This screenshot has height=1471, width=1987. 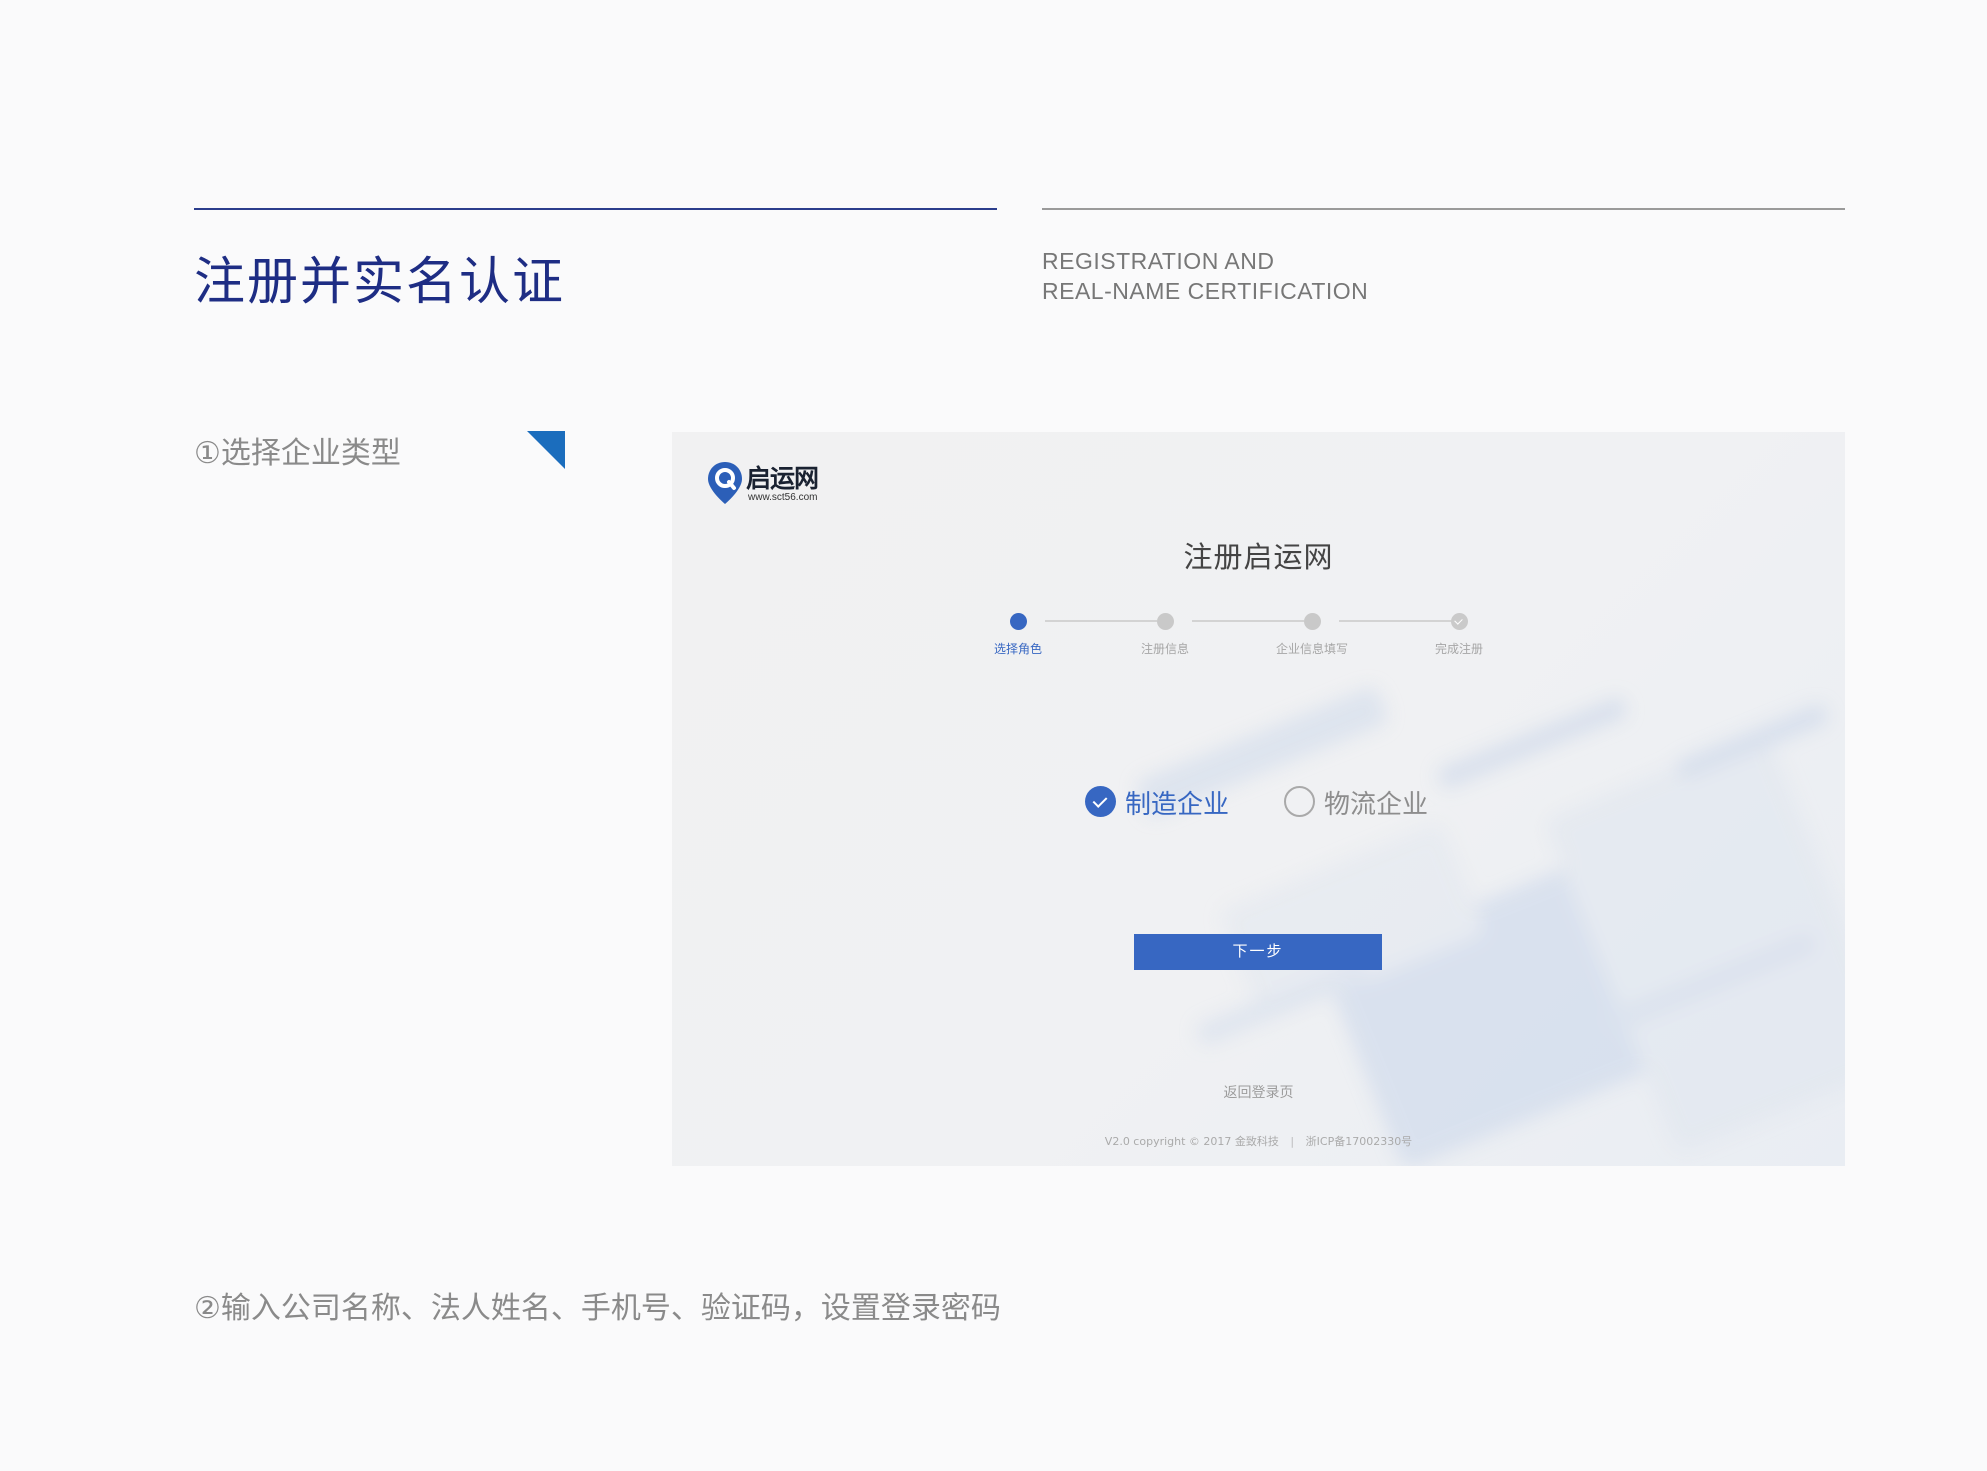 What do you see at coordinates (297, 453) in the screenshot?
I see `step-1-caption: ①选择企业类型` at bounding box center [297, 453].